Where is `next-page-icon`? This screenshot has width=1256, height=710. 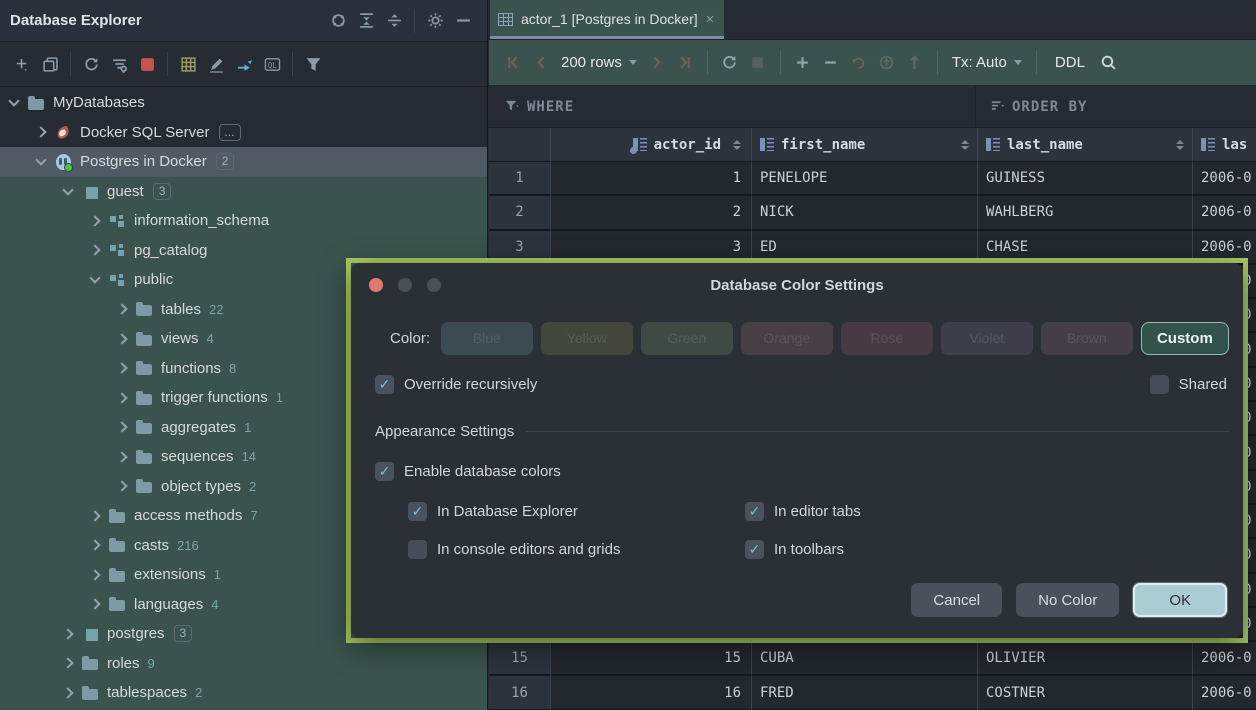 next-page-icon is located at coordinates (657, 63).